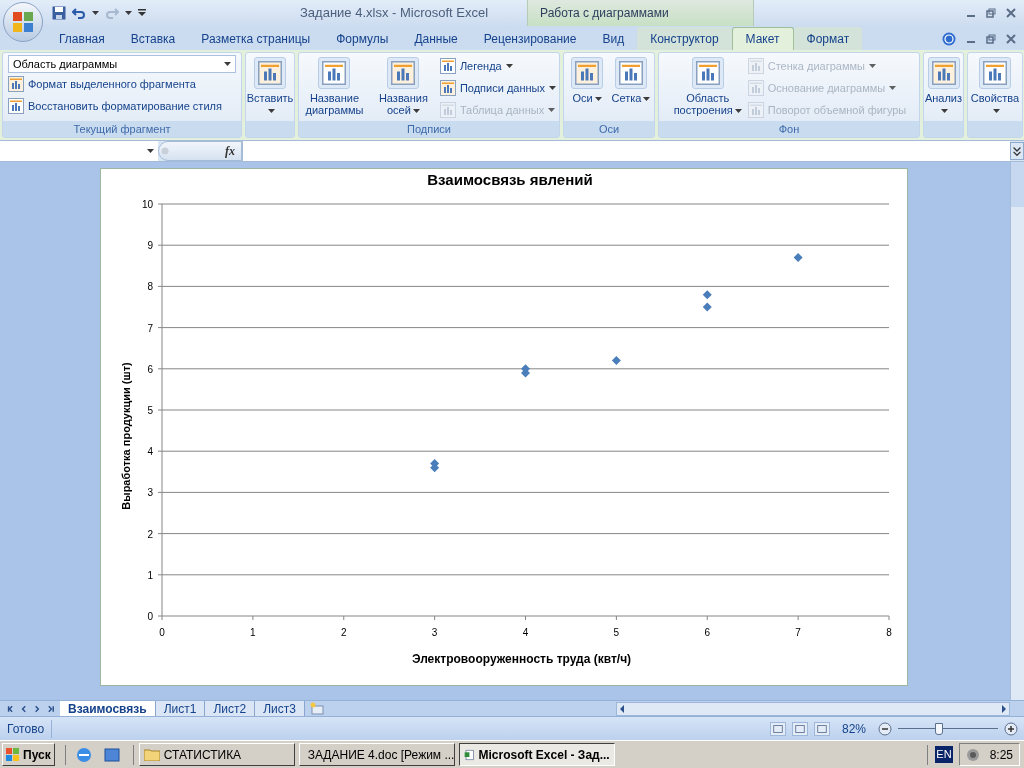 This screenshot has width=1024, height=768. I want to click on ribbon-button: Область построения, so click(707, 85).